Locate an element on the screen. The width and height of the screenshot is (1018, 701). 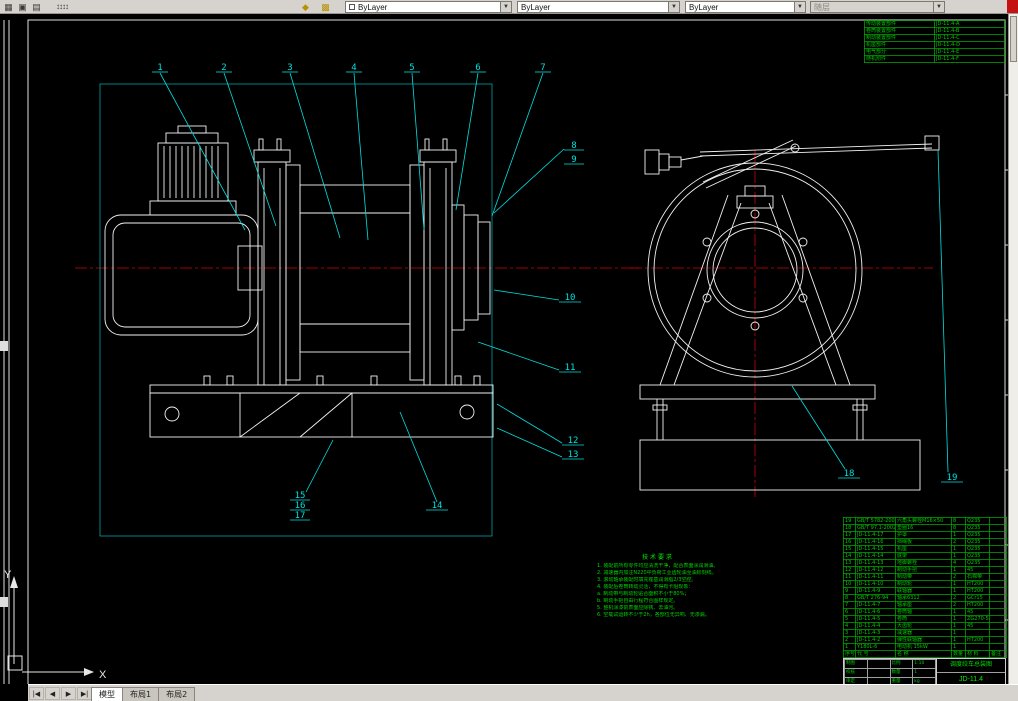
tab-layout1: 布局1 is located at coordinates (141, 694).